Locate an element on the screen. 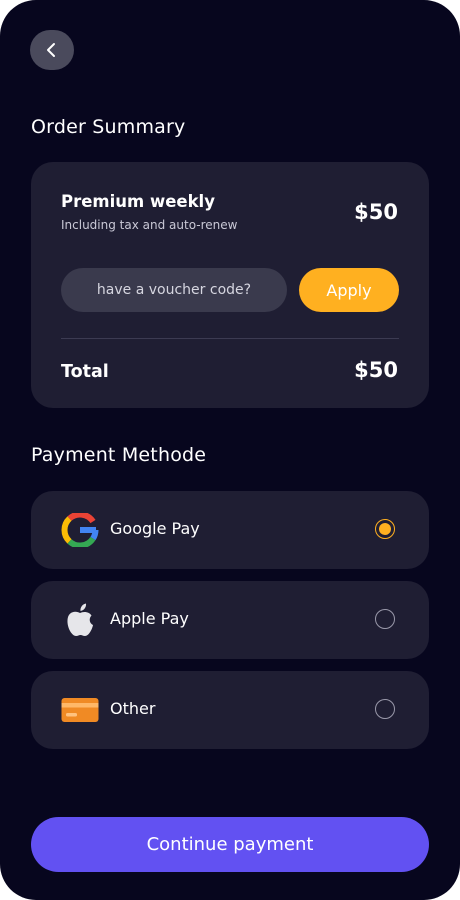 Image resolution: width=460 pixels, height=900 pixels. plan-price: $50 is located at coordinates (376, 212).